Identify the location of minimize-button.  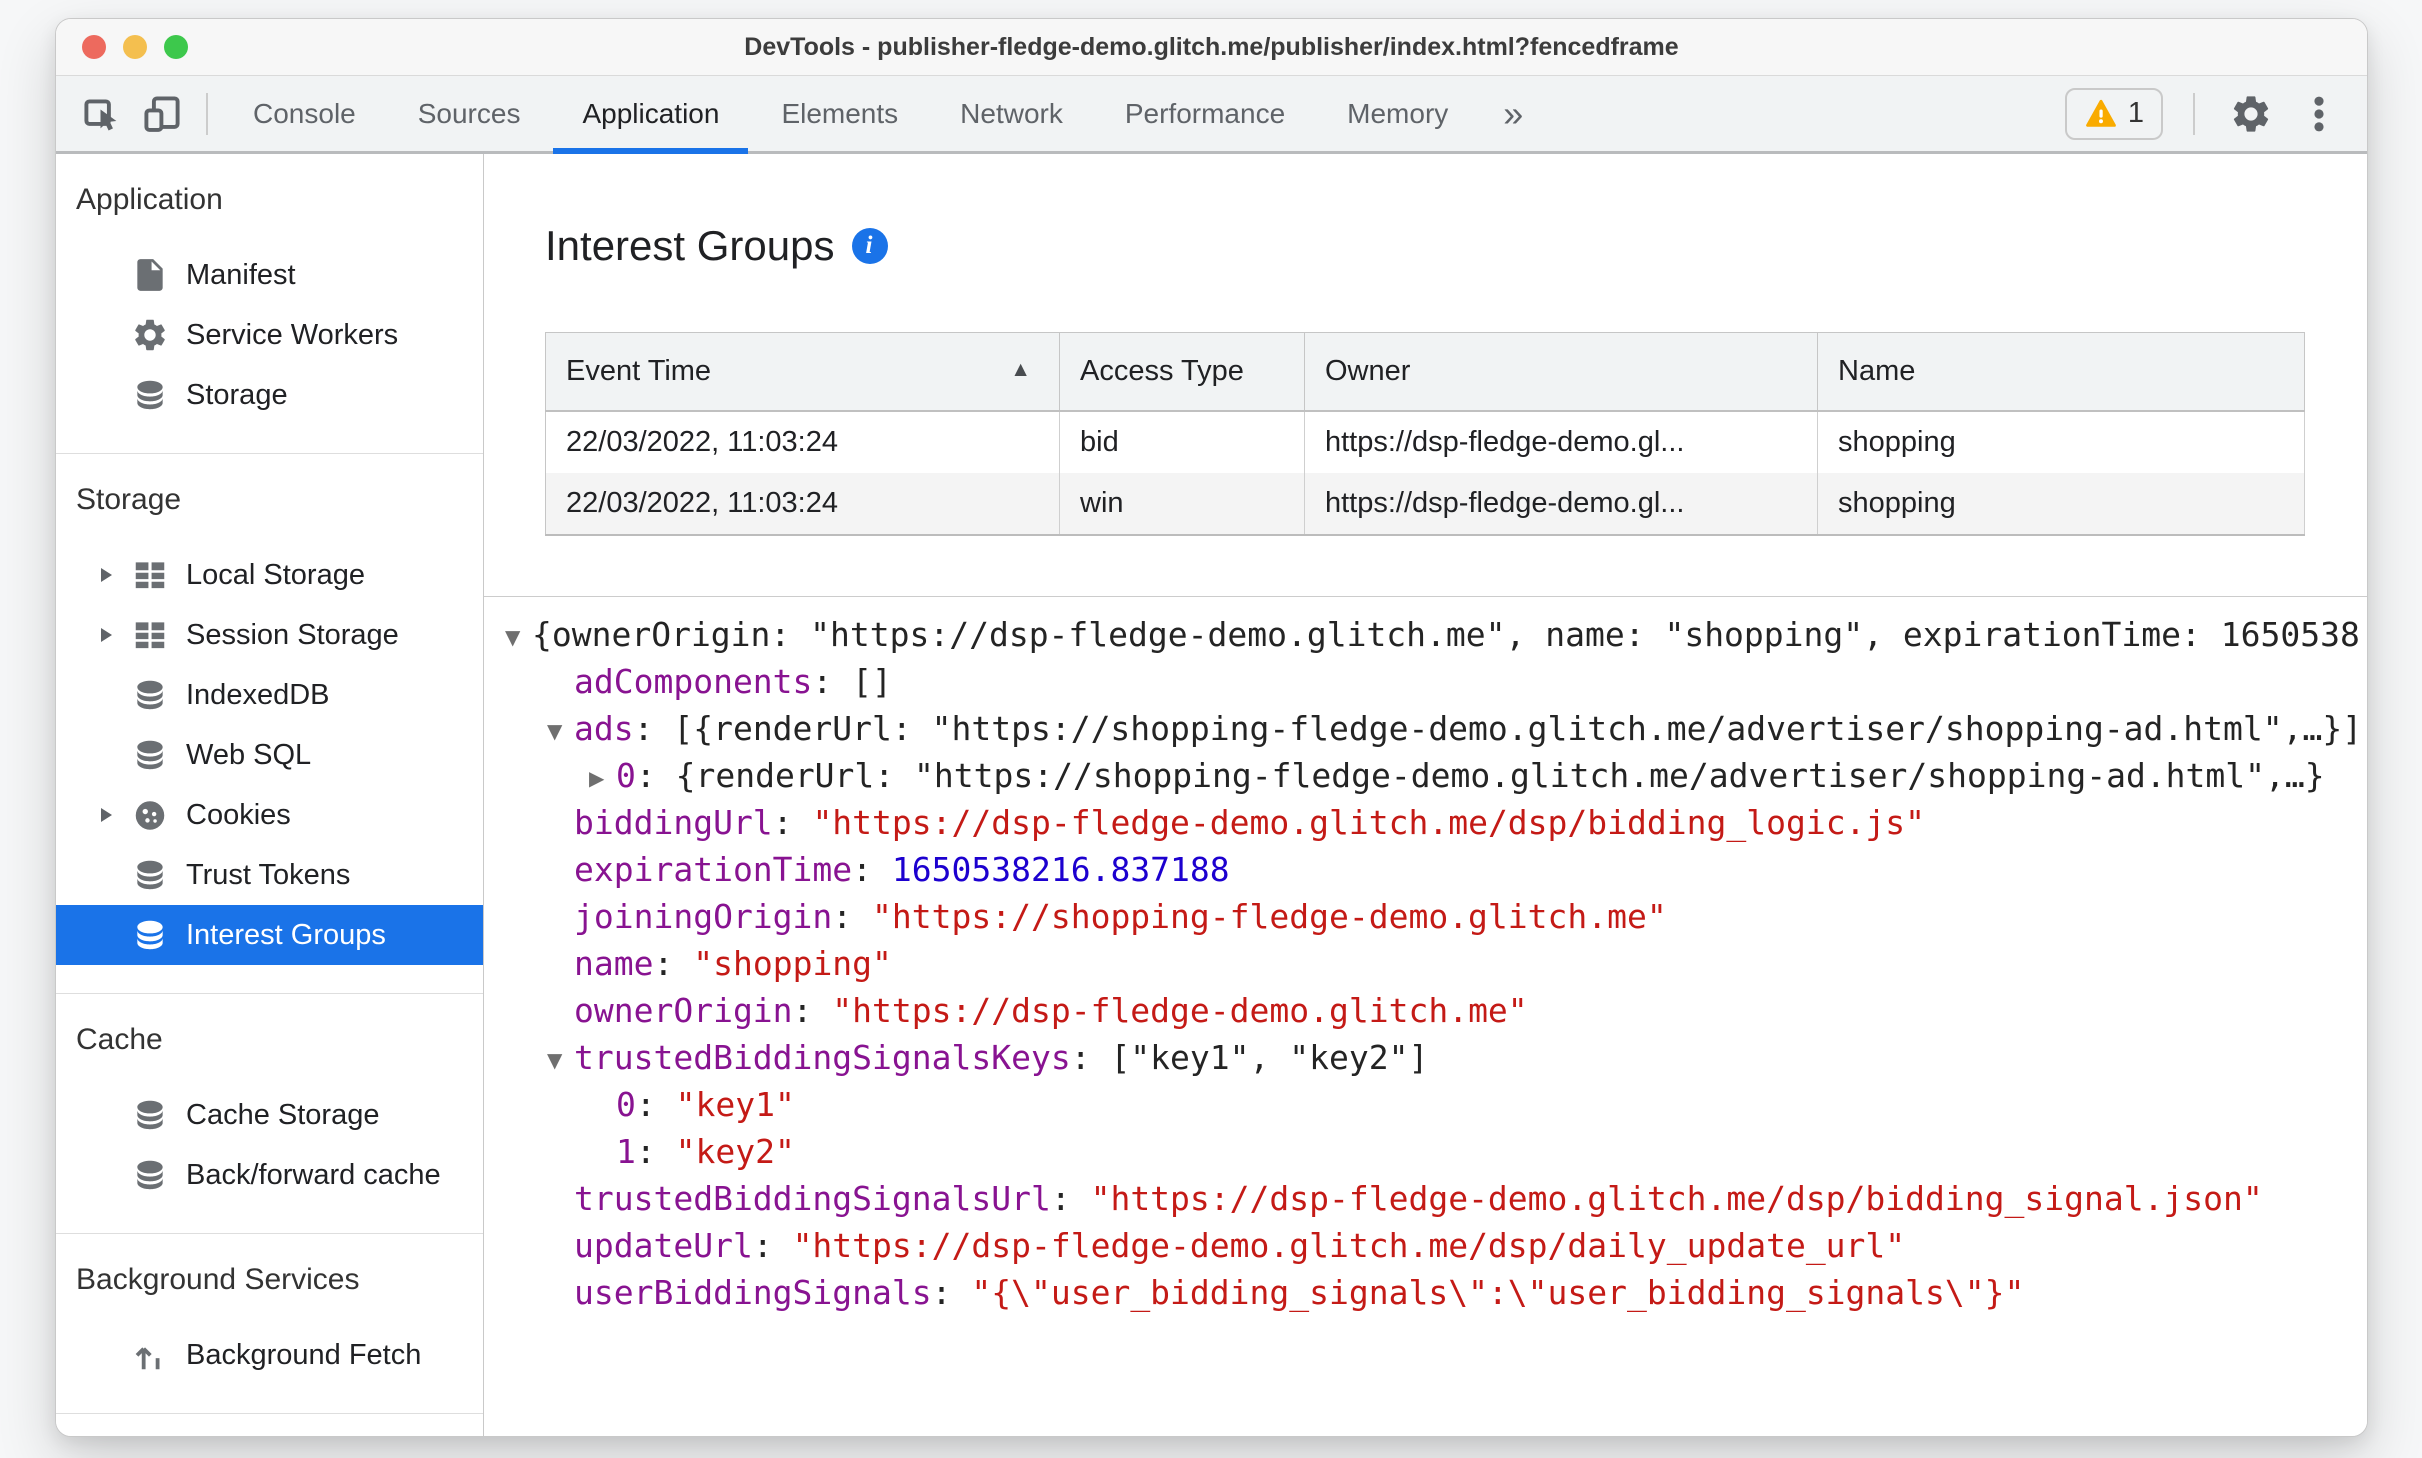
(135, 47).